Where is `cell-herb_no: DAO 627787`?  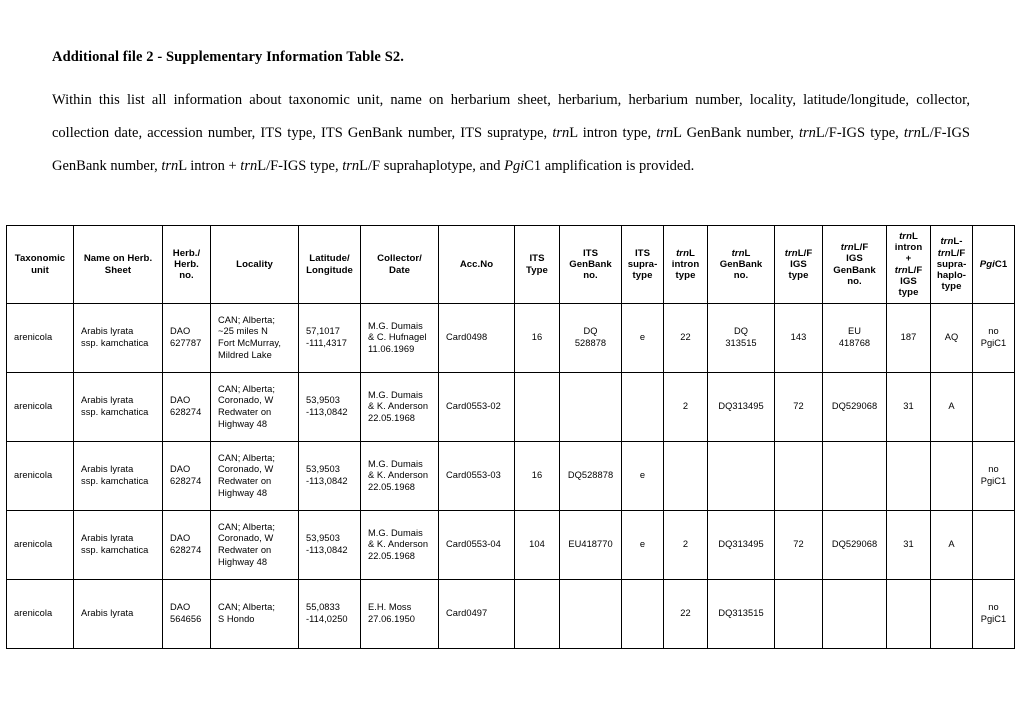
cell-herb_no: DAO 627787 is located at coordinates (186, 338).